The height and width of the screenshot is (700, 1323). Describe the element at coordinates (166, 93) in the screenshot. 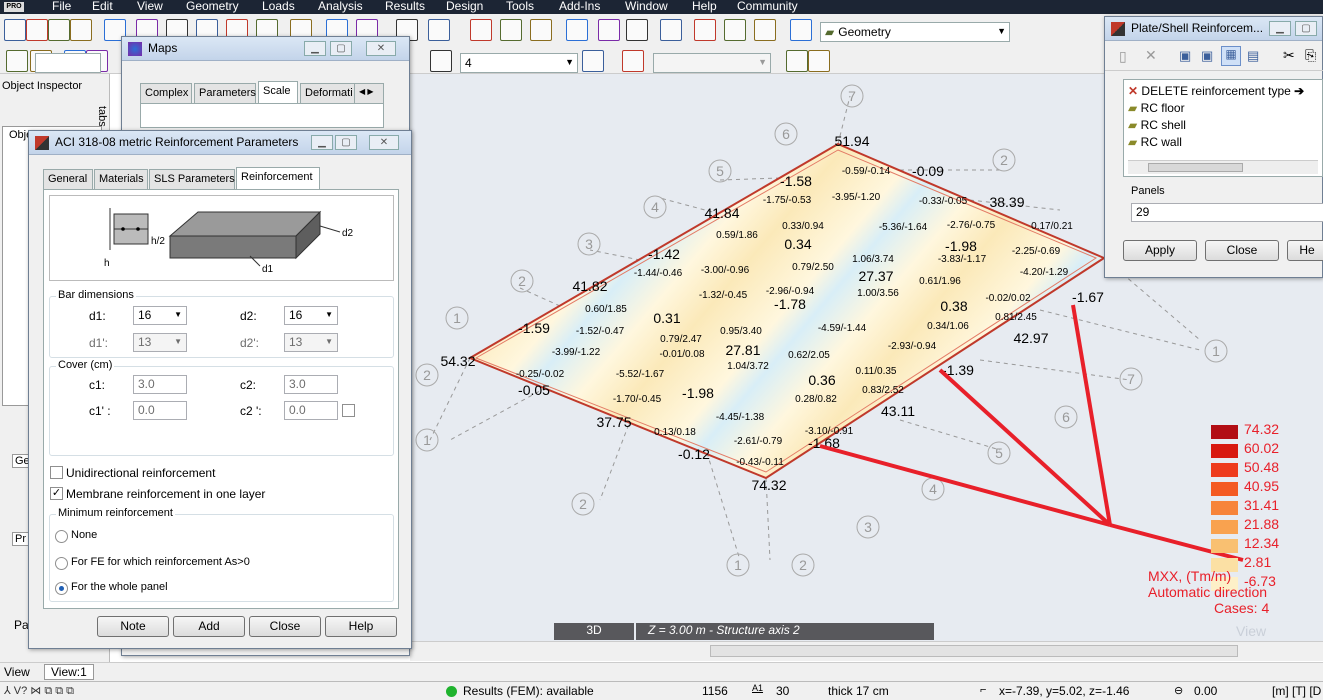

I see `tab-complex: Complex` at that location.